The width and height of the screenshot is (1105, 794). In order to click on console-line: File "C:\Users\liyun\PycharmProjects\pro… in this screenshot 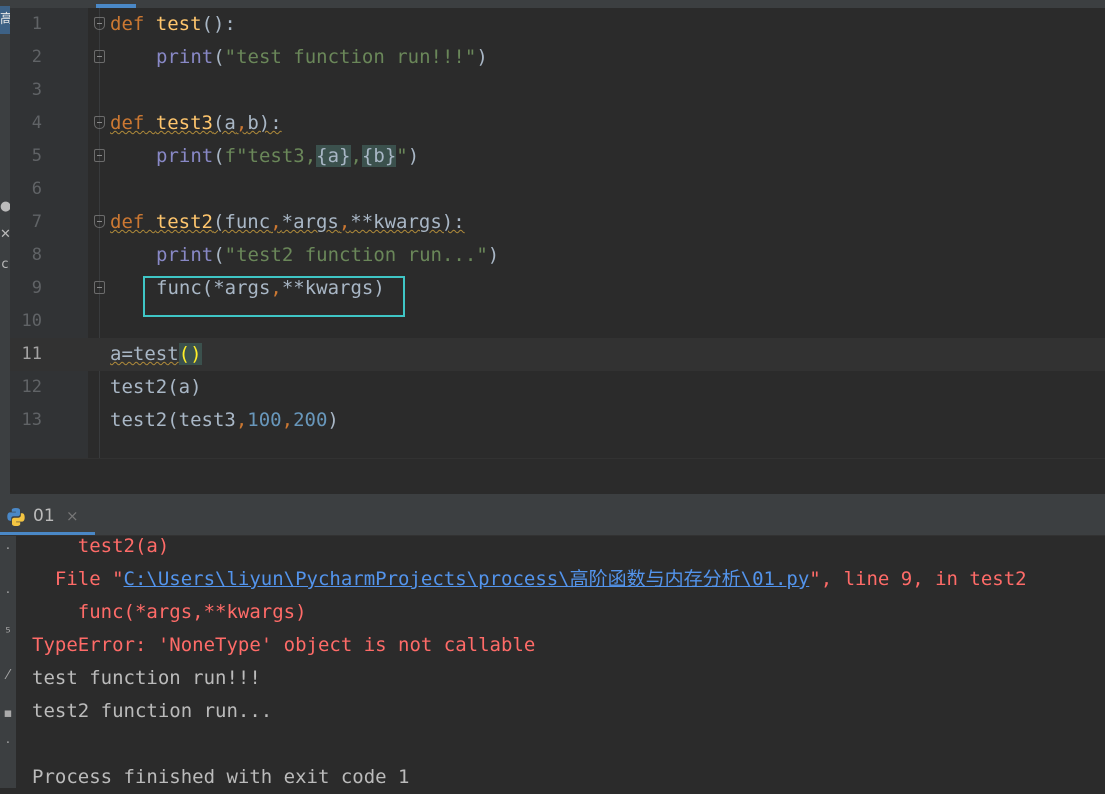, I will do `click(529, 579)`.